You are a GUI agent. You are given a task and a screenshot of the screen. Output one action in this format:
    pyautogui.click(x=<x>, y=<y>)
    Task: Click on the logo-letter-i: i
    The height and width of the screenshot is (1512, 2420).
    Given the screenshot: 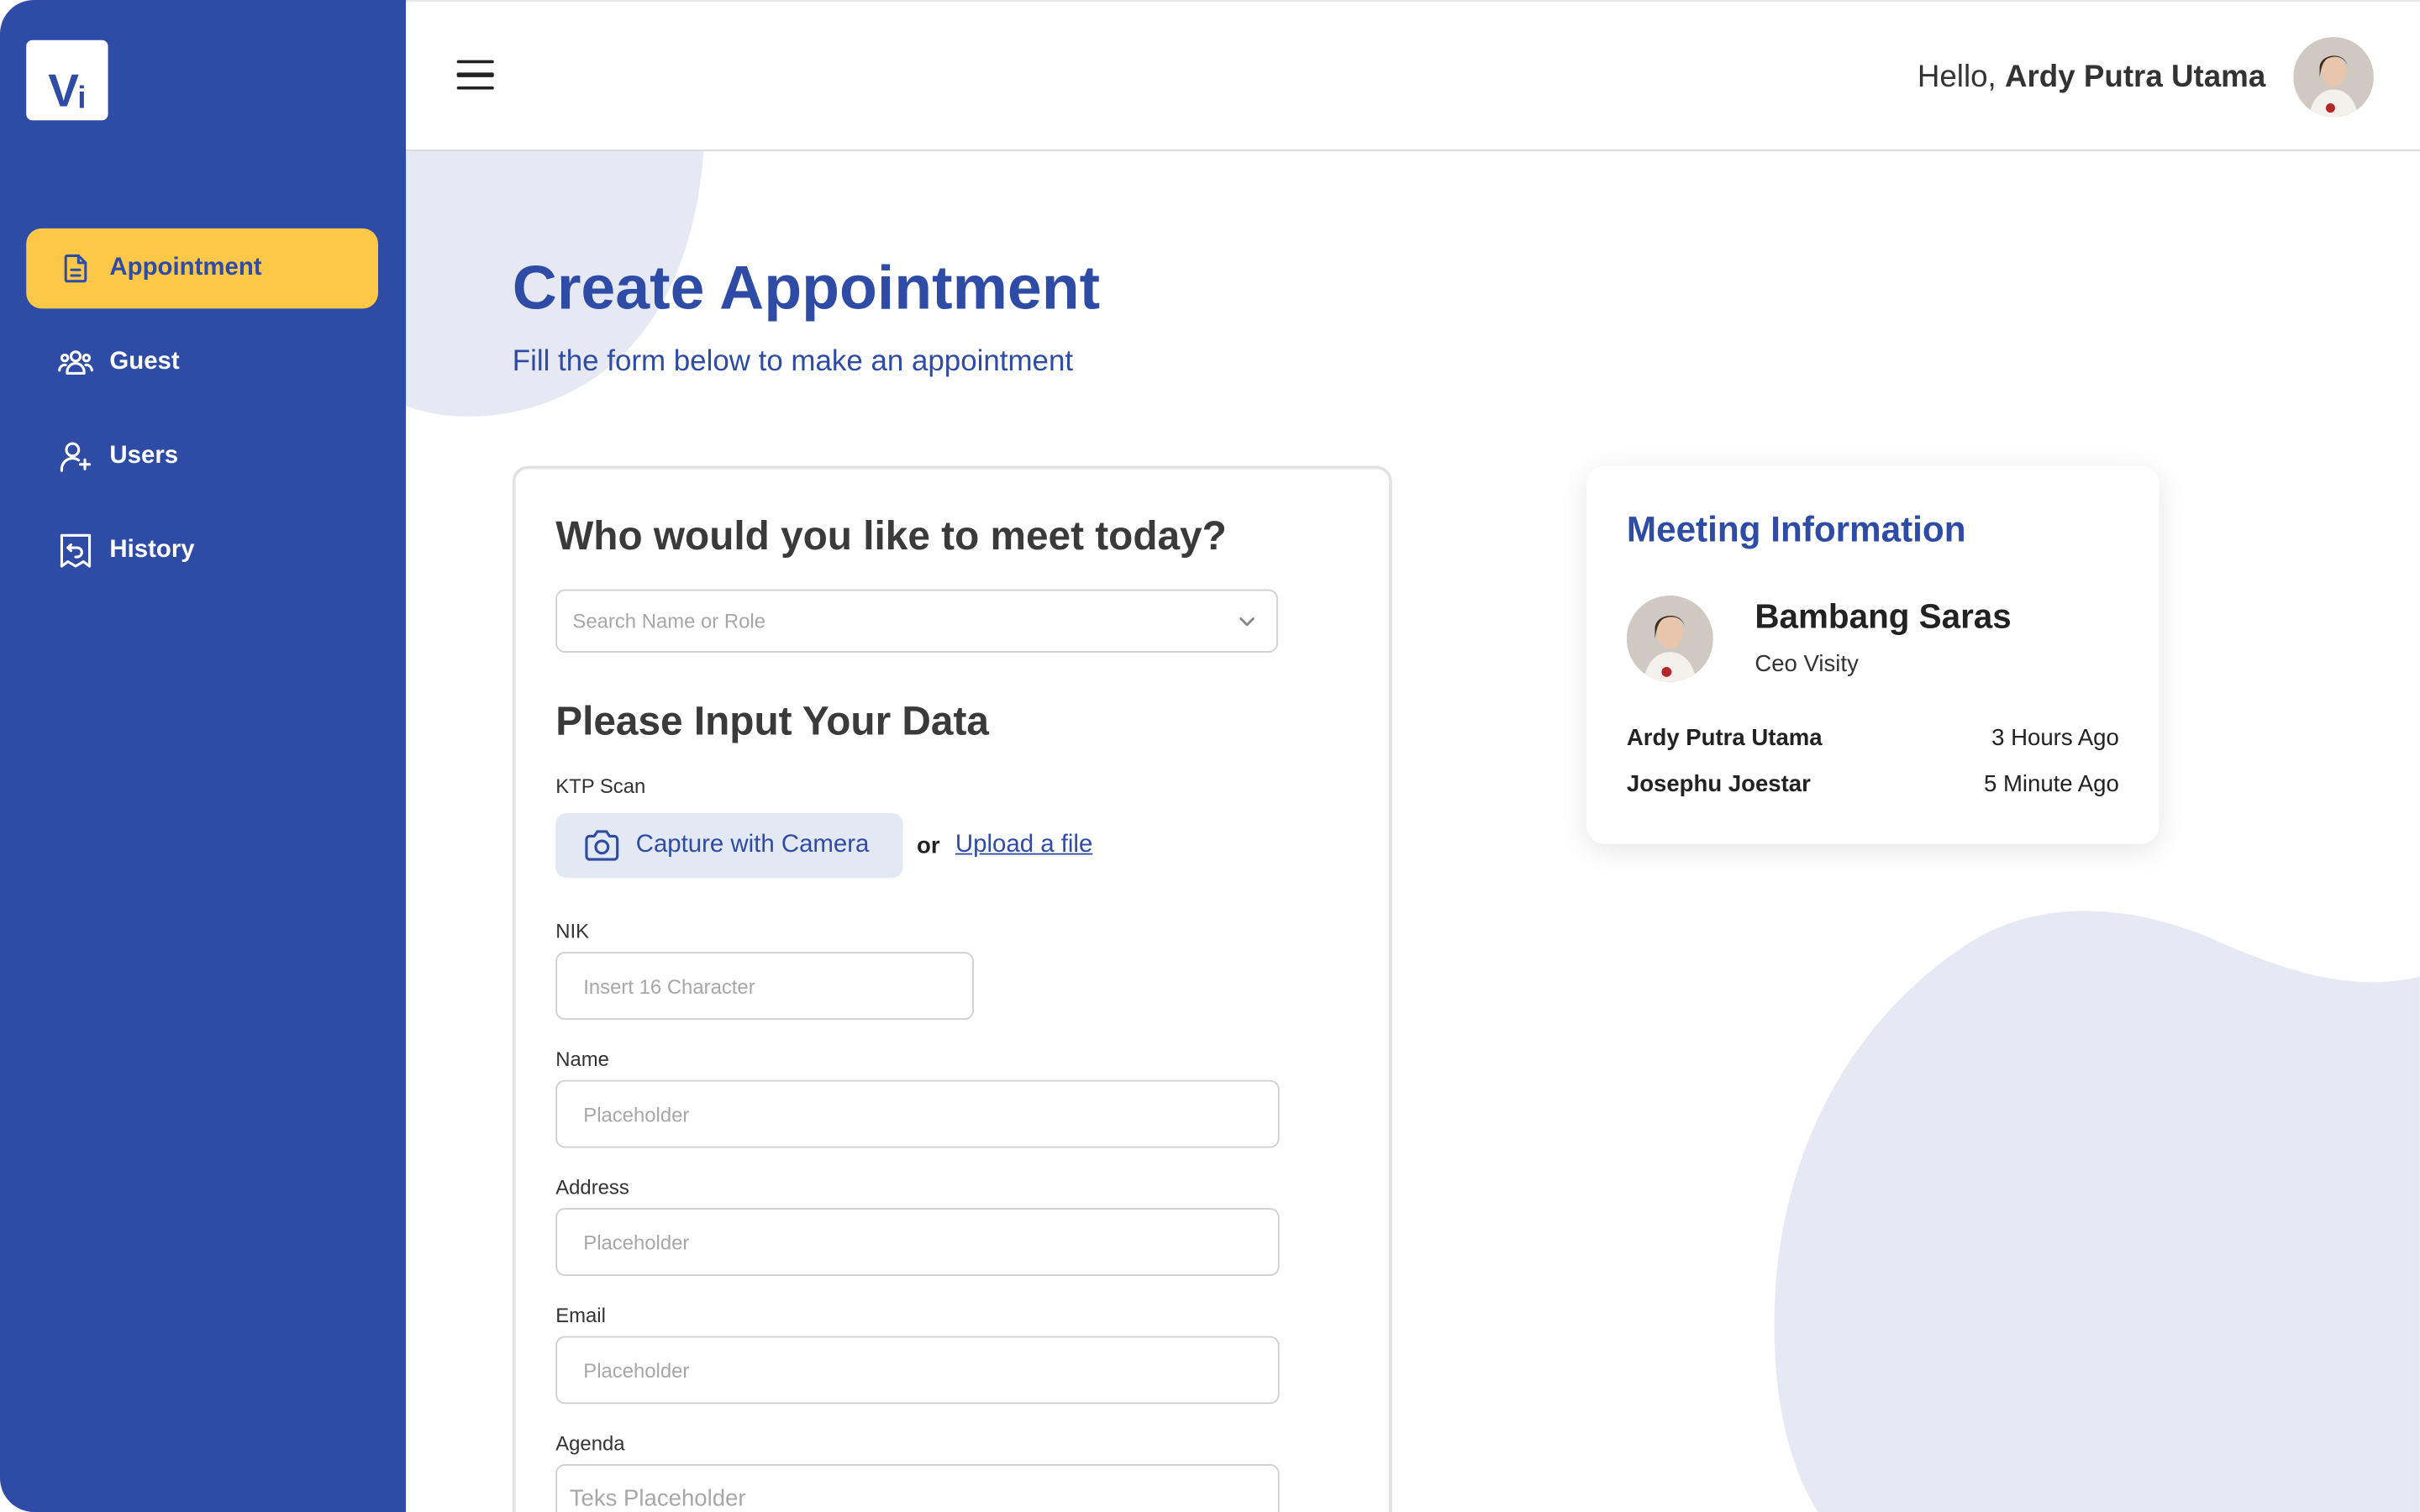 What is the action you would take?
    pyautogui.click(x=82, y=98)
    